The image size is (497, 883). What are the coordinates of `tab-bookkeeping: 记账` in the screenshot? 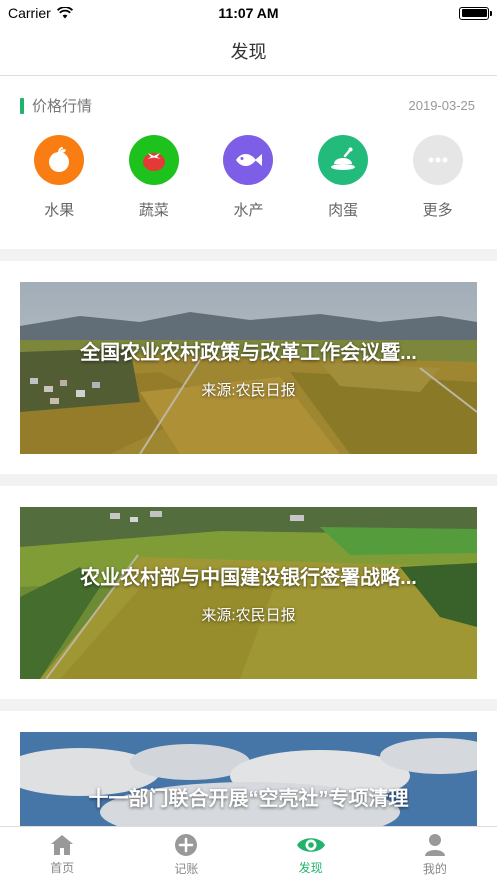 It's located at (186, 855).